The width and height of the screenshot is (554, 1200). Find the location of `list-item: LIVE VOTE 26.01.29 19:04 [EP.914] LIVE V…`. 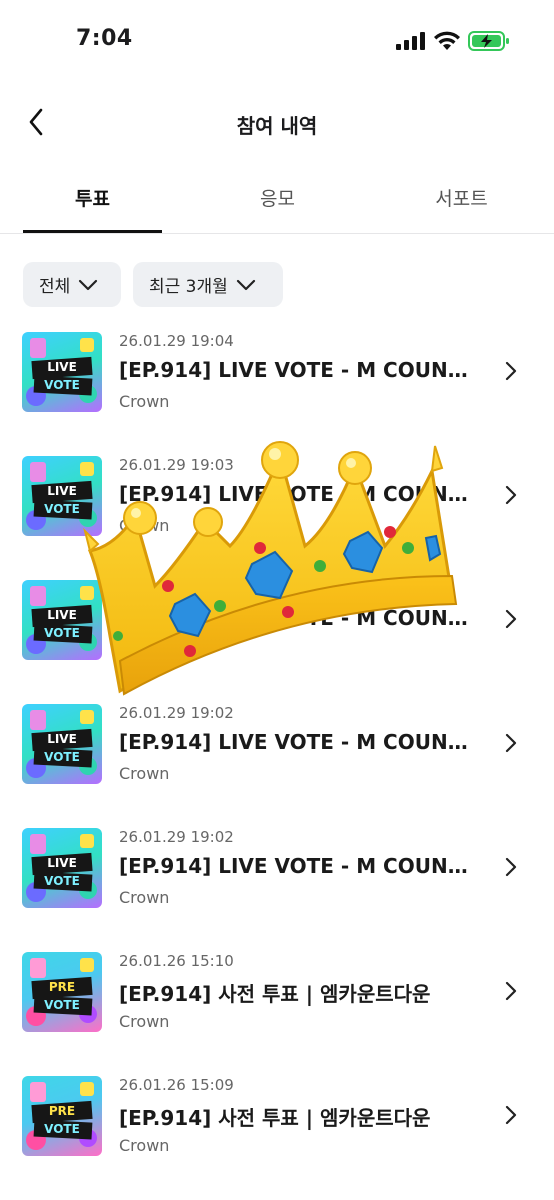

list-item: LIVE VOTE 26.01.29 19:04 [EP.914] LIVE V… is located at coordinates (277, 370).